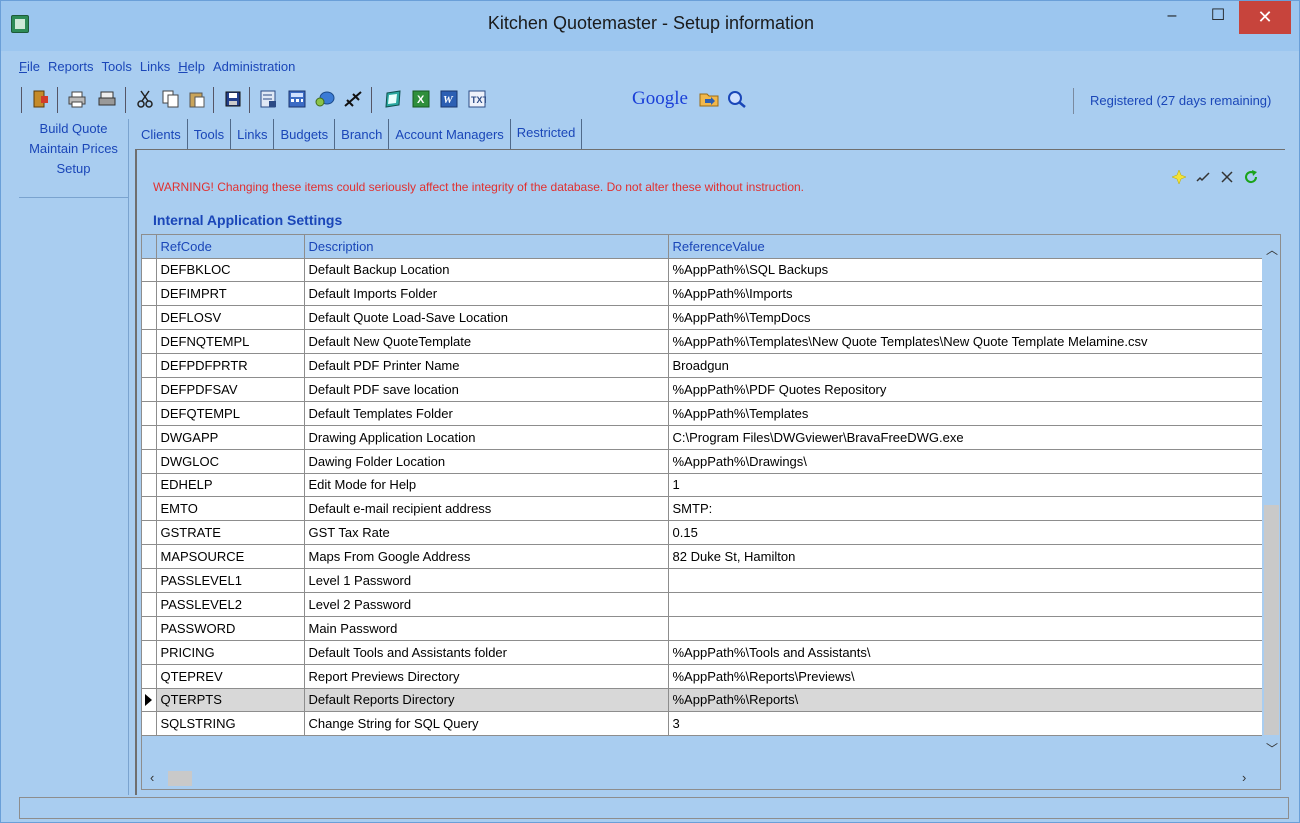 The image size is (1300, 823). What do you see at coordinates (486, 294) in the screenshot?
I see `description-cell: Default Imports Folder` at bounding box center [486, 294].